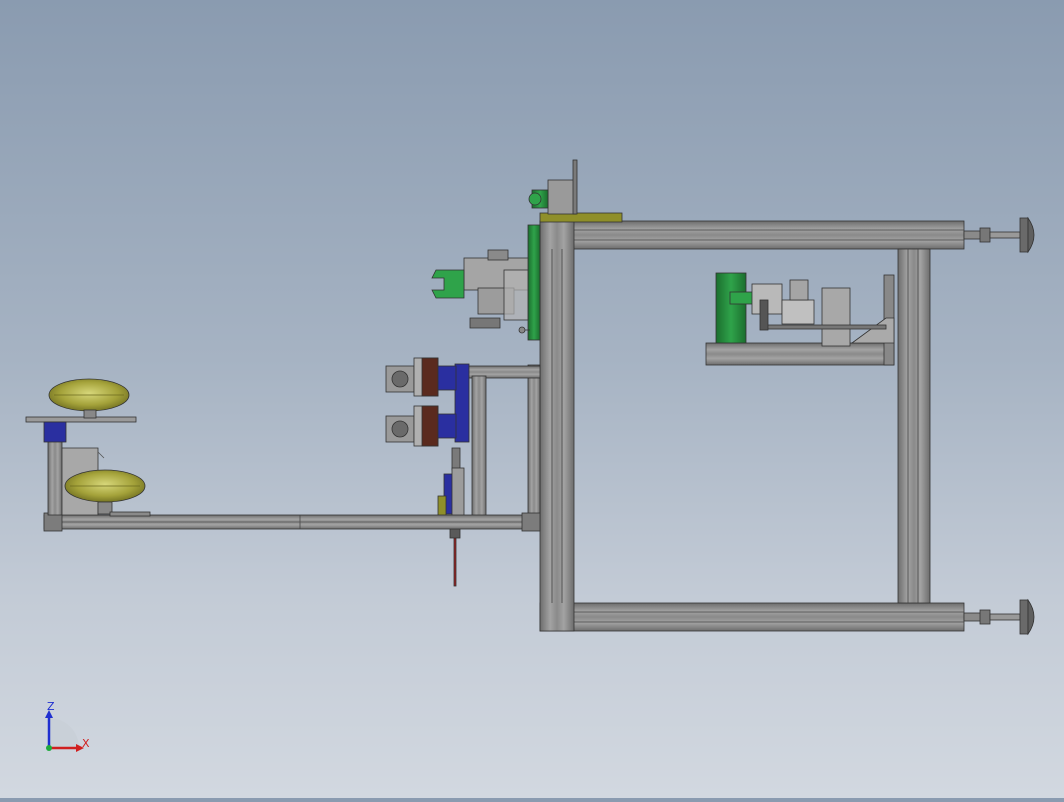 Image resolution: width=1064 pixels, height=802 pixels. Describe the element at coordinates (421, 426) in the screenshot. I see `clamp-lower` at that location.